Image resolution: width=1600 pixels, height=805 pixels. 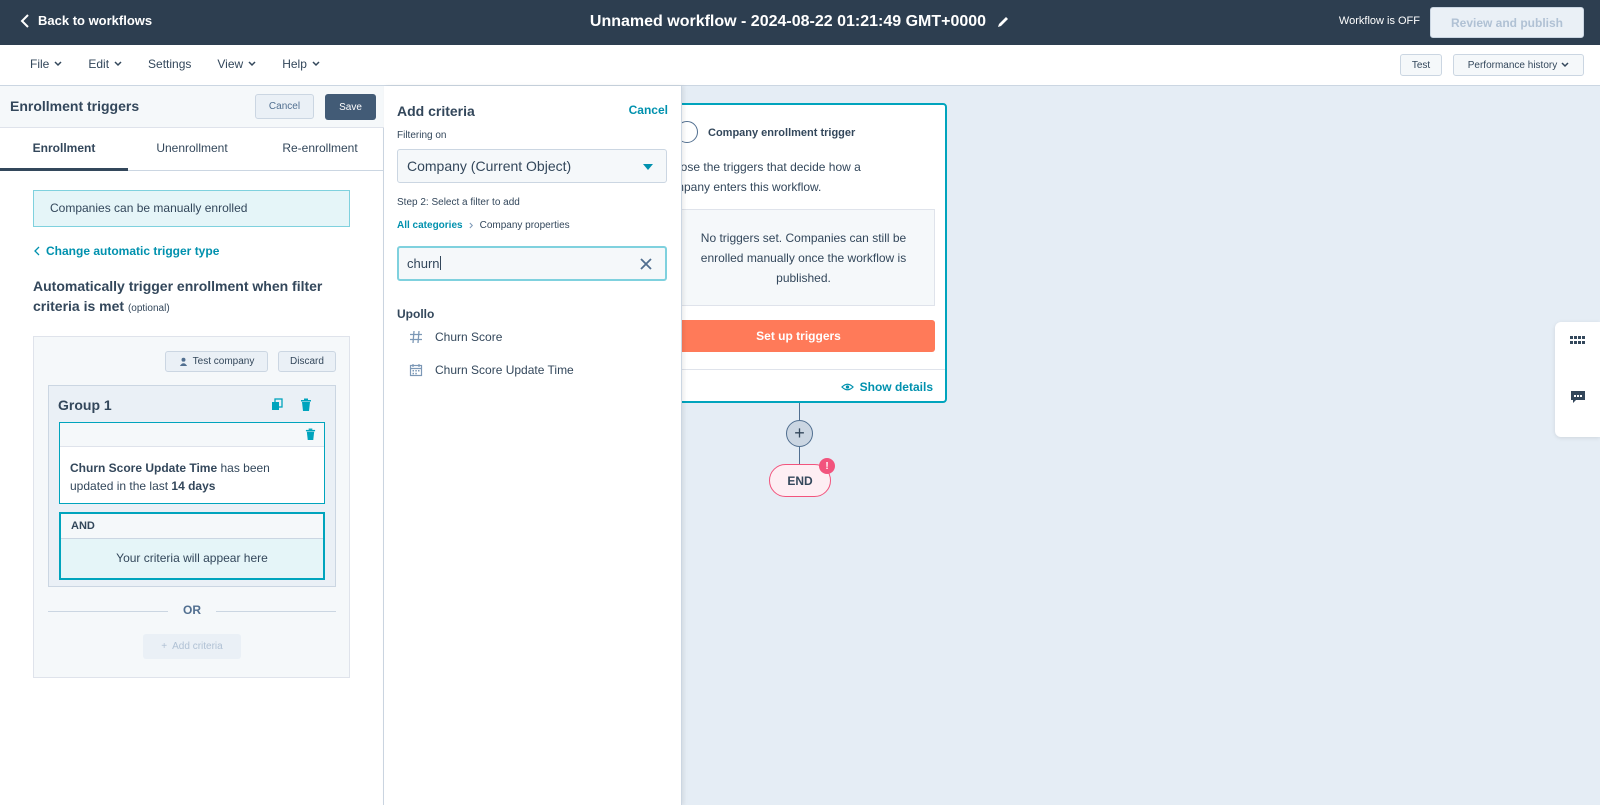 What do you see at coordinates (504, 370) in the screenshot?
I see `property-option-label: Churn Score Update Time` at bounding box center [504, 370].